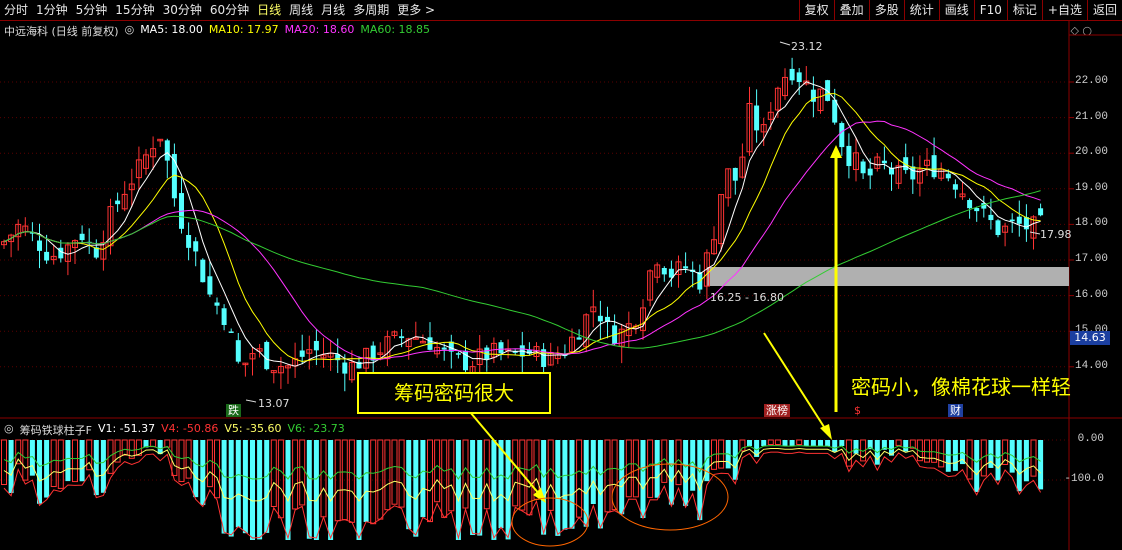 This screenshot has width=1122, height=550. Describe the element at coordinates (522, 495) in the screenshot. I see `v4-line` at that location.